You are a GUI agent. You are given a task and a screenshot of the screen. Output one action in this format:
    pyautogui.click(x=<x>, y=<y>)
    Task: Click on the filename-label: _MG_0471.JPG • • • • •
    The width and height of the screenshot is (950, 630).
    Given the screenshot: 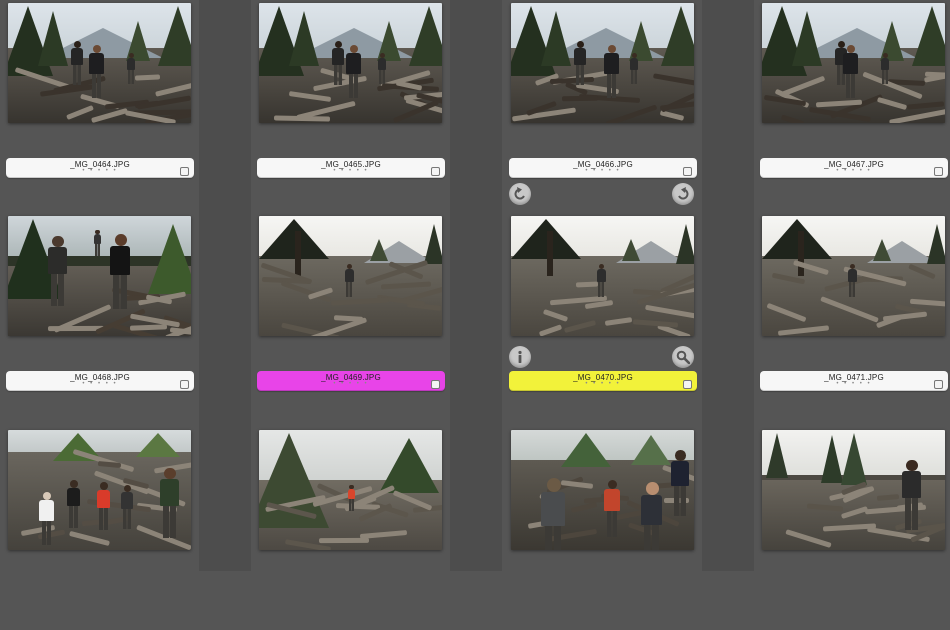 What is the action you would take?
    pyautogui.click(x=854, y=381)
    